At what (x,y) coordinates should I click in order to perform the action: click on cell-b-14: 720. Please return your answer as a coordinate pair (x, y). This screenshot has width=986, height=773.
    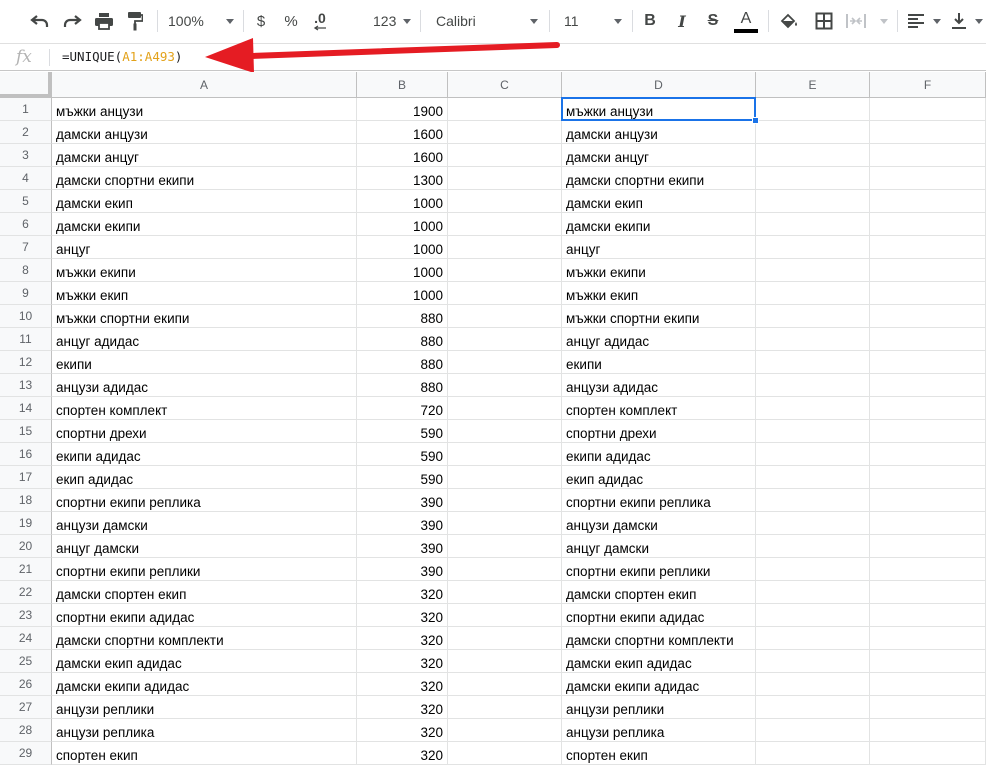
    Looking at the image, I should click on (402, 408).